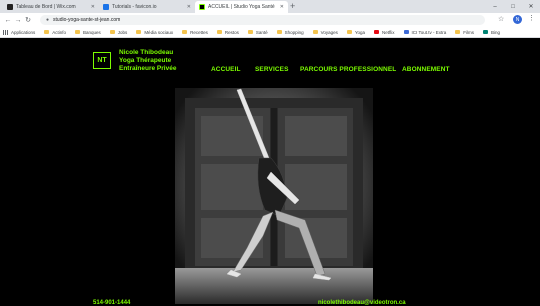 The image size is (540, 306). I want to click on brand-line-title: Yoga Thérapeute, so click(145, 60).